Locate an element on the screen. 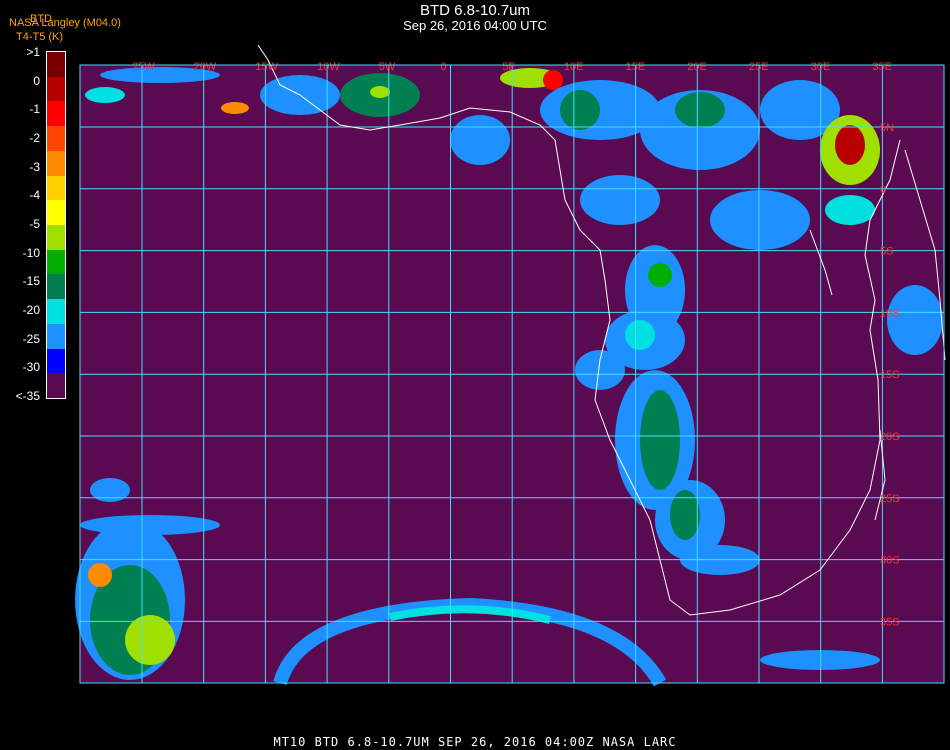  colorbar-label: <-35 is located at coordinates (27, 396).